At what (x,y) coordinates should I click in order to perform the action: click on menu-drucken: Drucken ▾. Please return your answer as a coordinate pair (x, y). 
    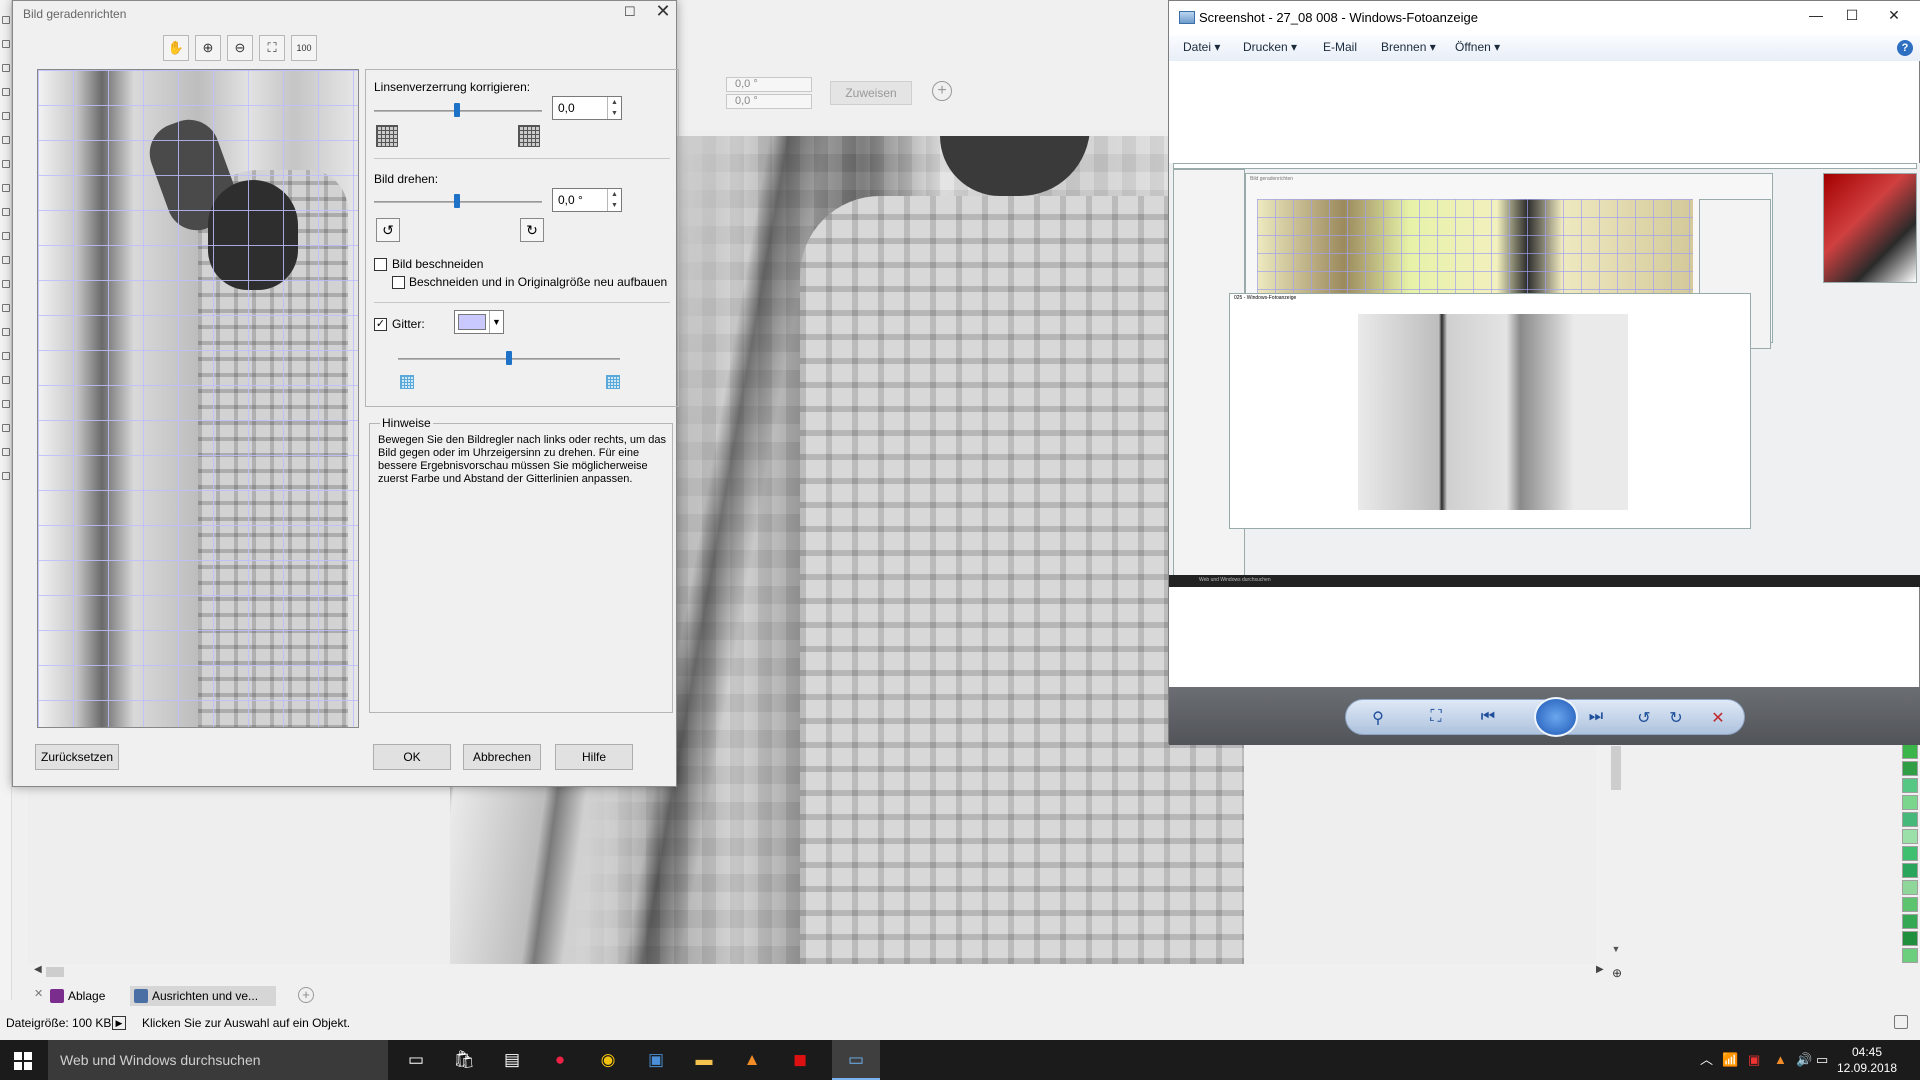
    Looking at the image, I should click on (1270, 47).